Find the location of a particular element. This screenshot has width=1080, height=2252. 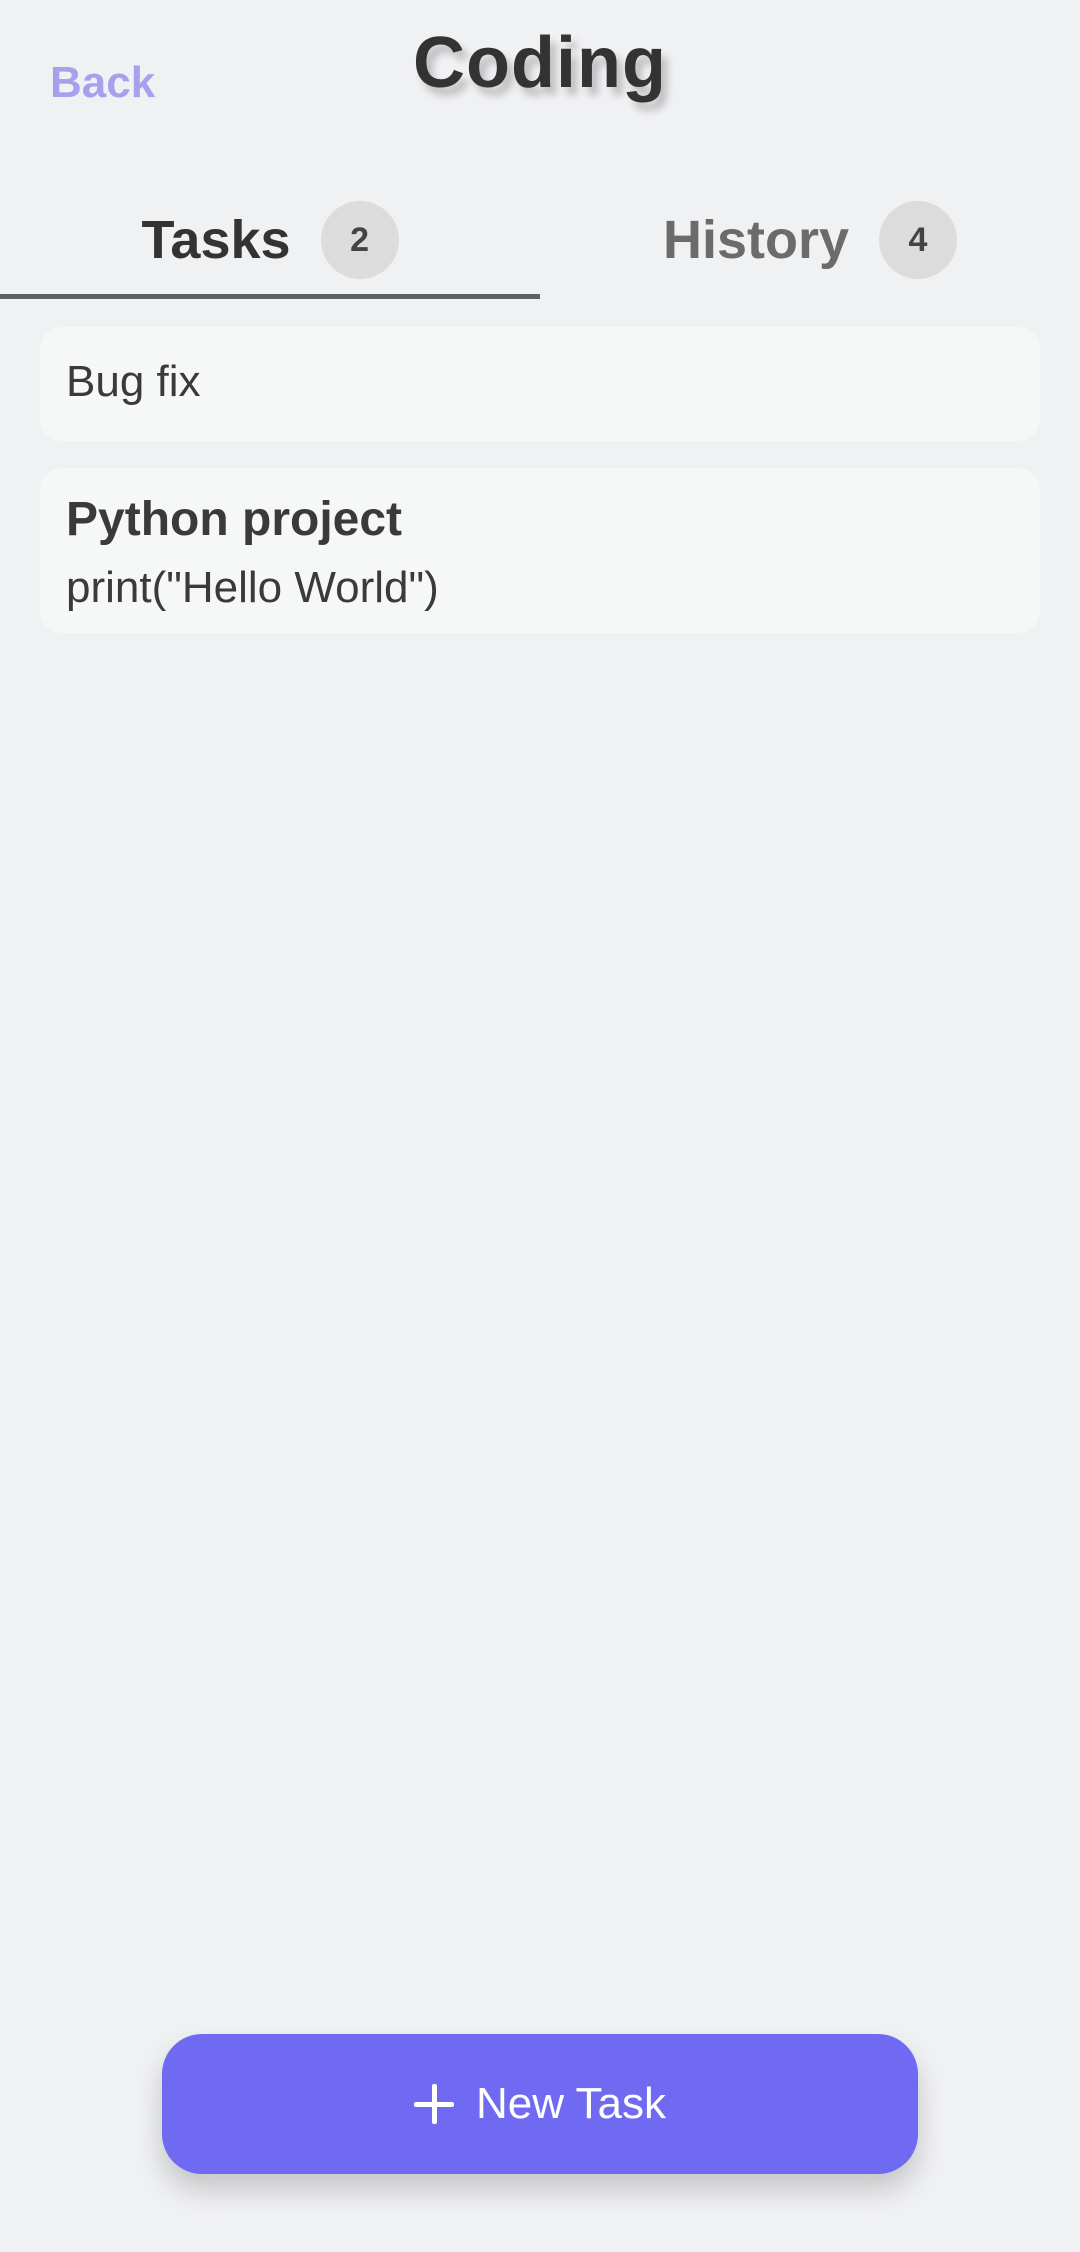

header: Back Coding is located at coordinates (540, 85).